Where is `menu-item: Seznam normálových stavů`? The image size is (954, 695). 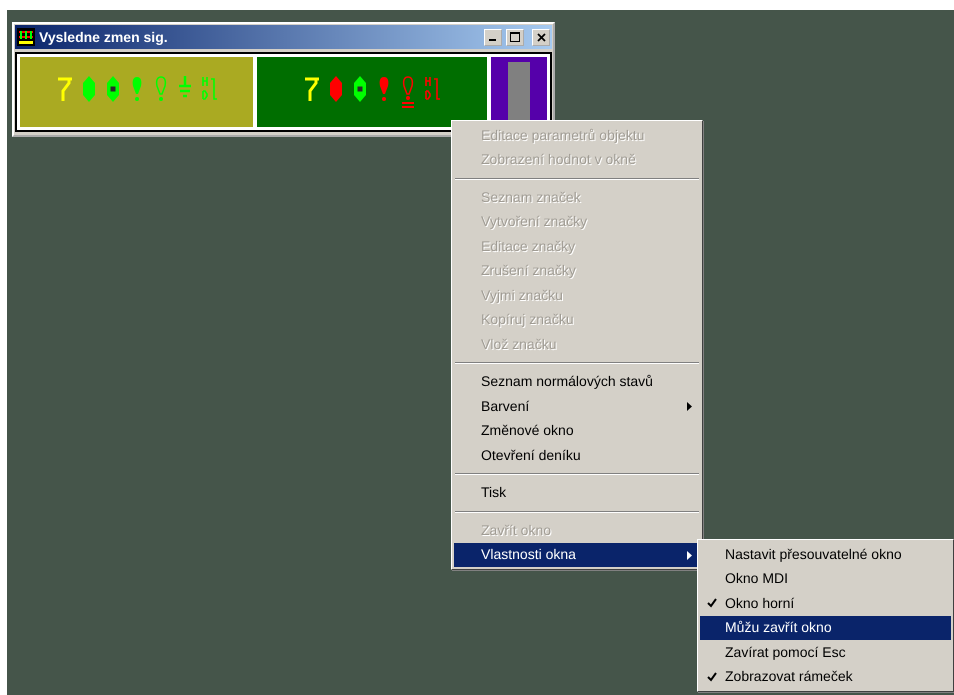 menu-item: Seznam normálových stavů is located at coordinates (577, 382).